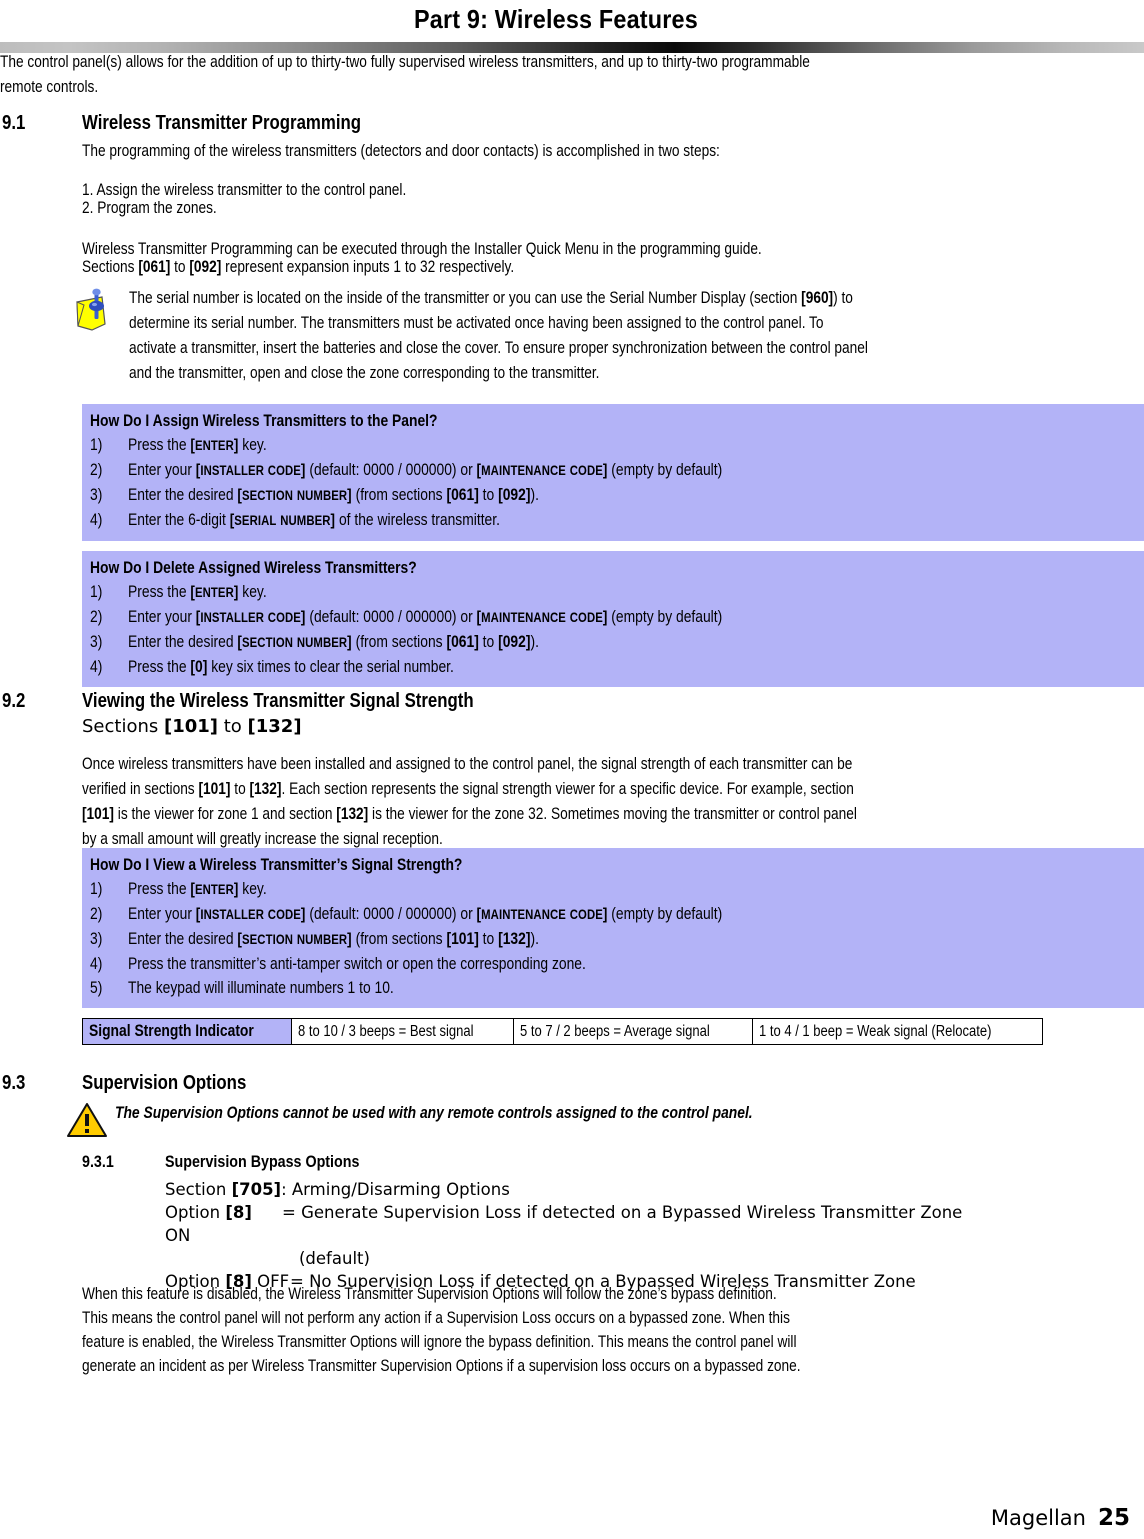 This screenshot has width=1144, height=1539. I want to click on intro-line-2: remote controls., so click(49, 87).